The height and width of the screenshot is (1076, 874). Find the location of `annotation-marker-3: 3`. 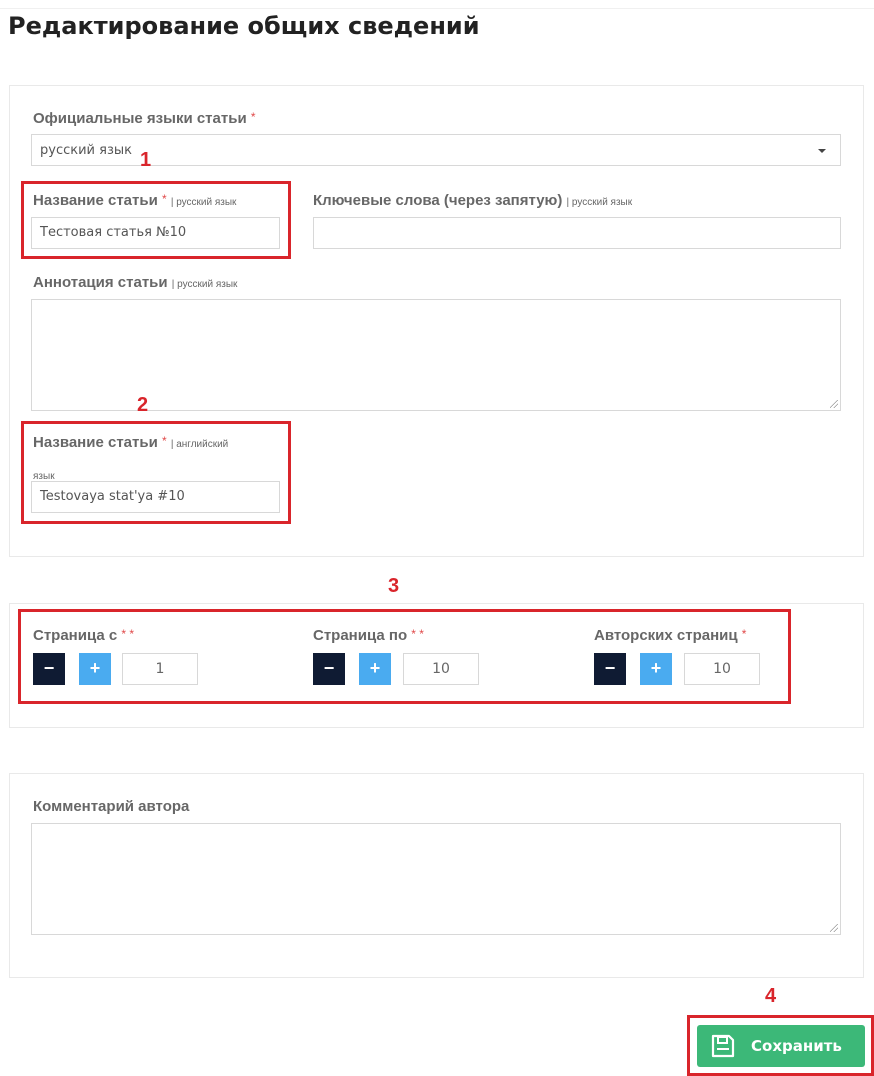

annotation-marker-3: 3 is located at coordinates (394, 586).